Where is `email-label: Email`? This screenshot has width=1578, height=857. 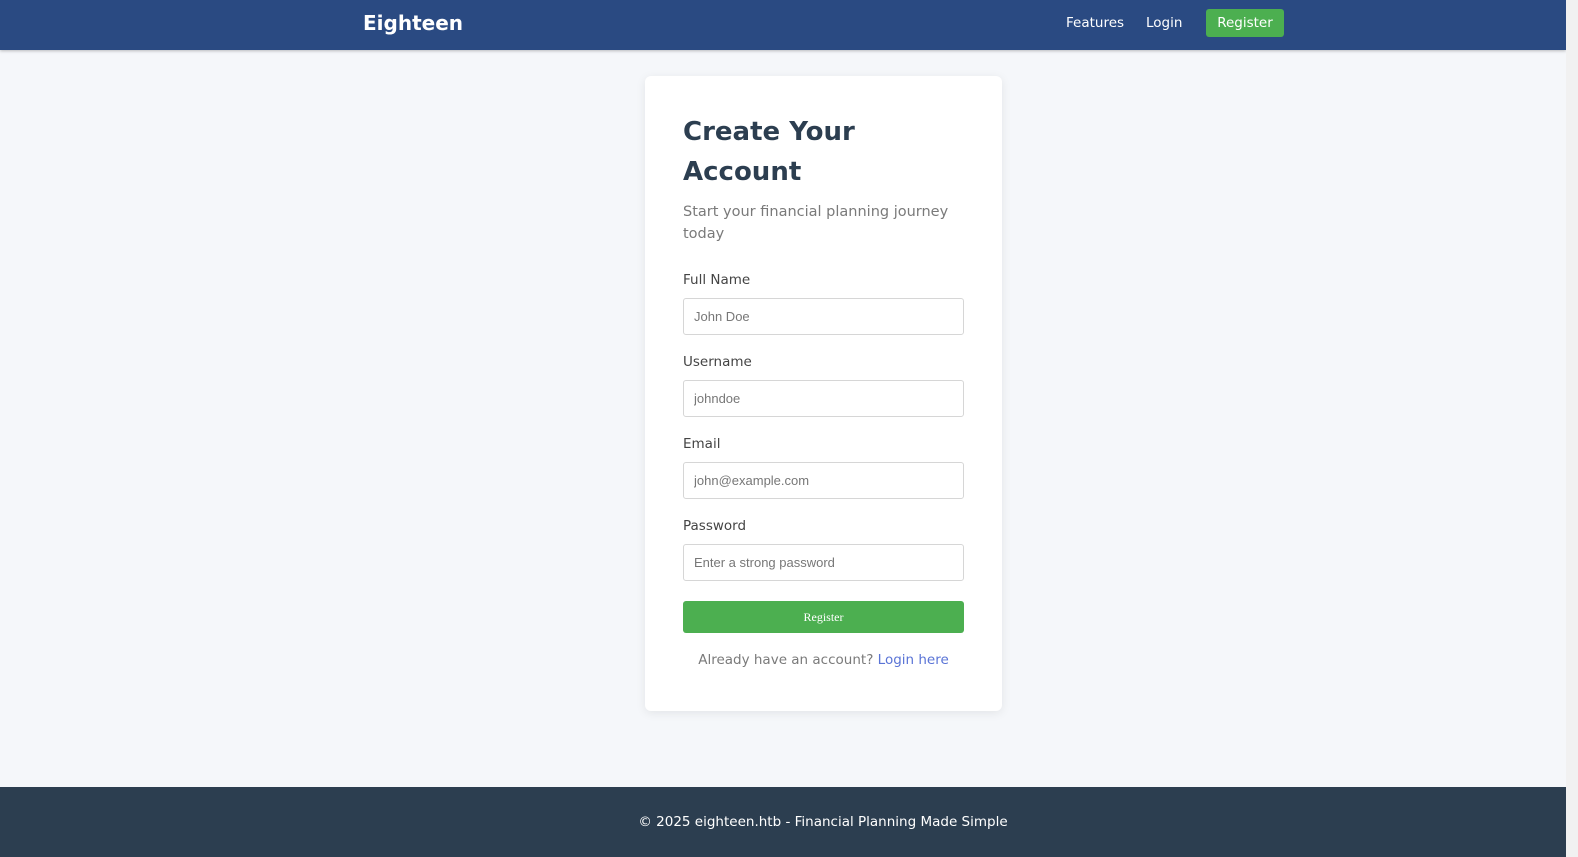
email-label: Email is located at coordinates (702, 444).